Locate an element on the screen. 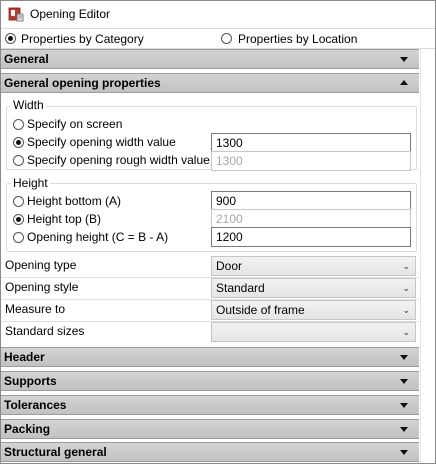 The height and width of the screenshot is (464, 436). height-group-label: Height is located at coordinates (30, 183).